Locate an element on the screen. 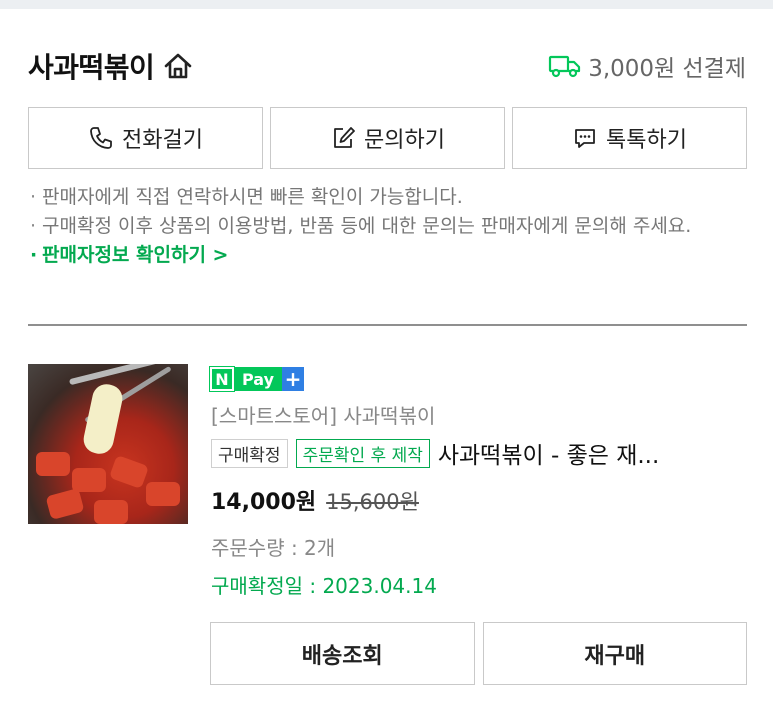  section-divider is located at coordinates (387, 325).